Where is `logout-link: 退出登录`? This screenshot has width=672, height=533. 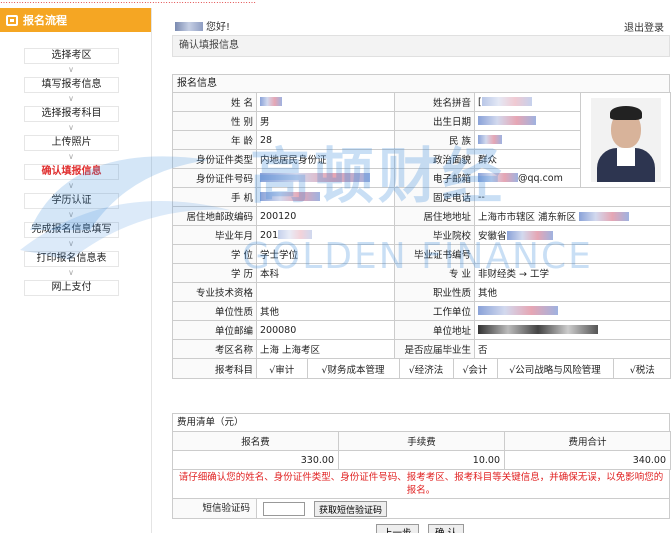 logout-link: 退出登录 is located at coordinates (644, 26).